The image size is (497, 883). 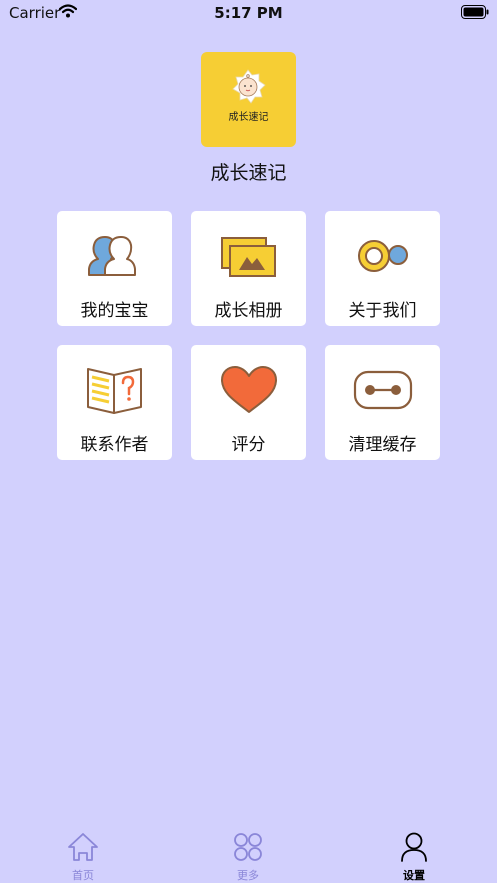 I want to click on tab-more: 更多, so click(x=248, y=851).